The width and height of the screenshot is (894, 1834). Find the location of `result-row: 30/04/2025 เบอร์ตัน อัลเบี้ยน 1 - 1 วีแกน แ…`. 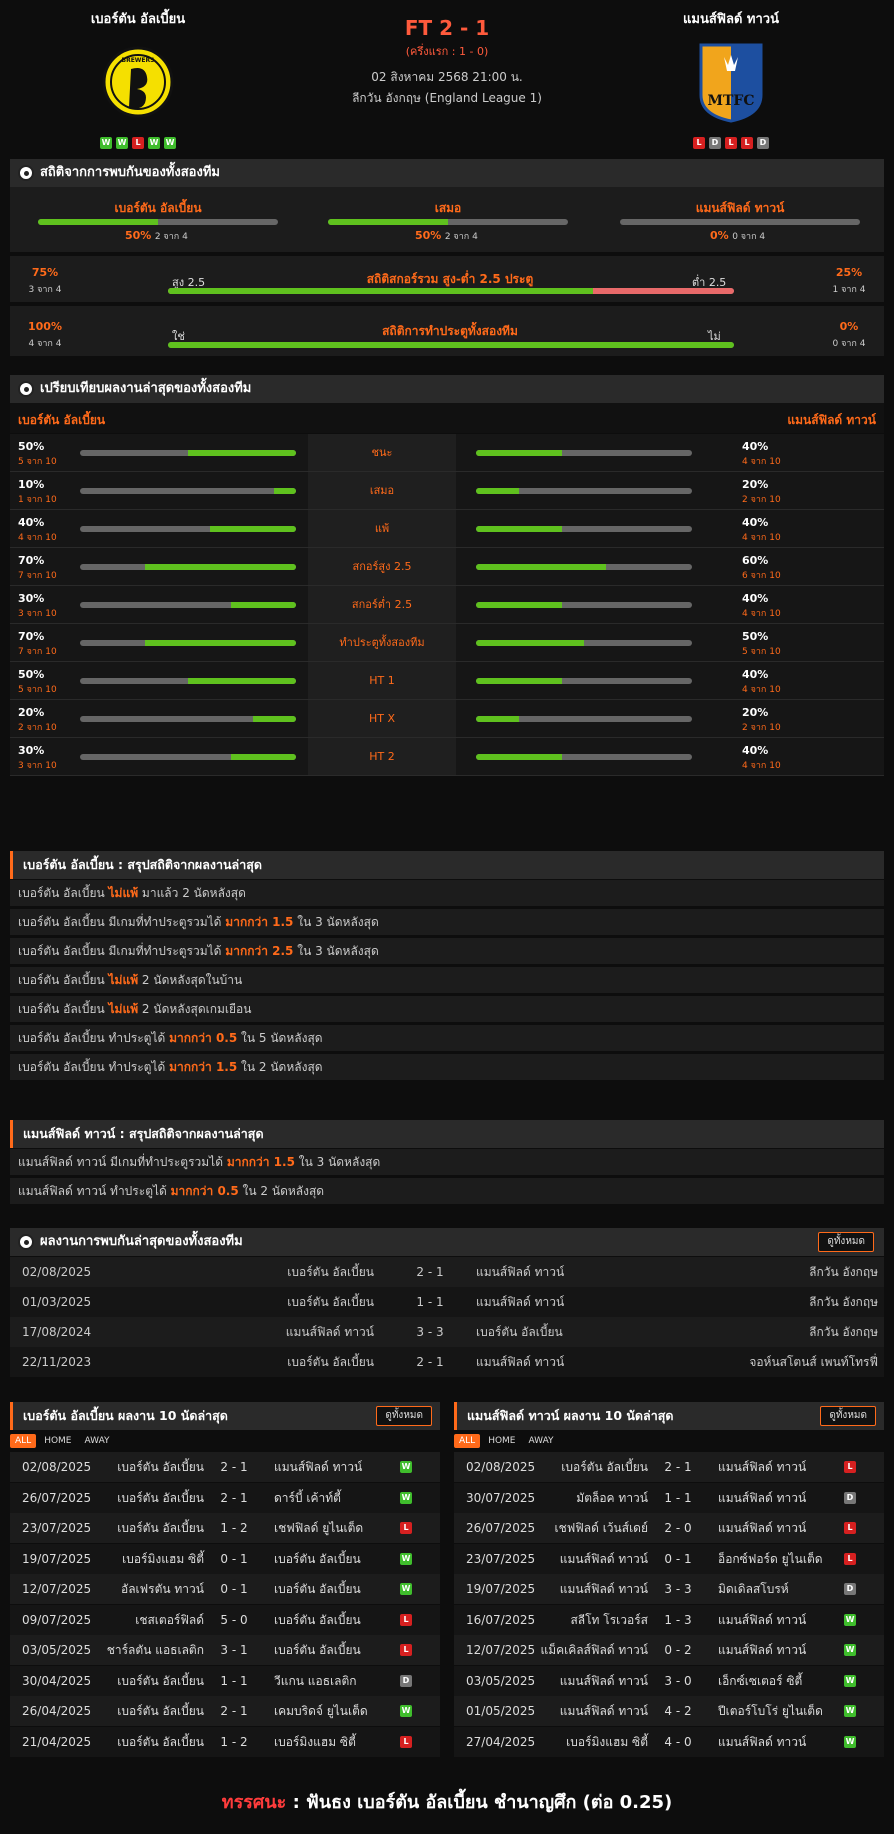

result-row: 30/04/2025 เบอร์ตัน อัลเบี้ยน 1 - 1 วีแกน แ… is located at coordinates (225, 1680).